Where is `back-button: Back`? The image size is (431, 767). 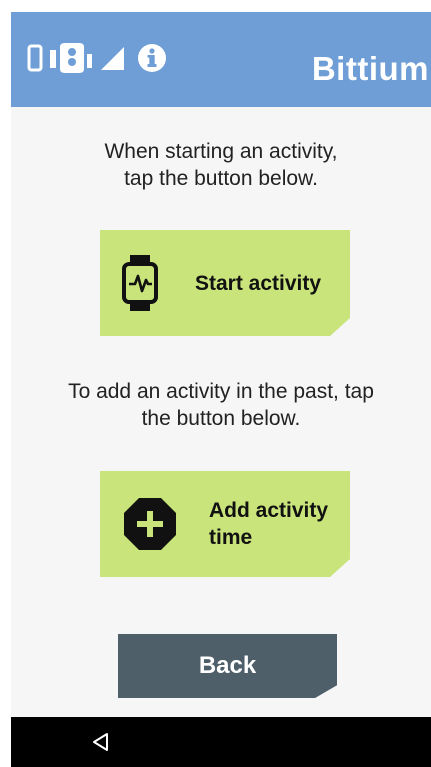
back-button: Back is located at coordinates (227, 666).